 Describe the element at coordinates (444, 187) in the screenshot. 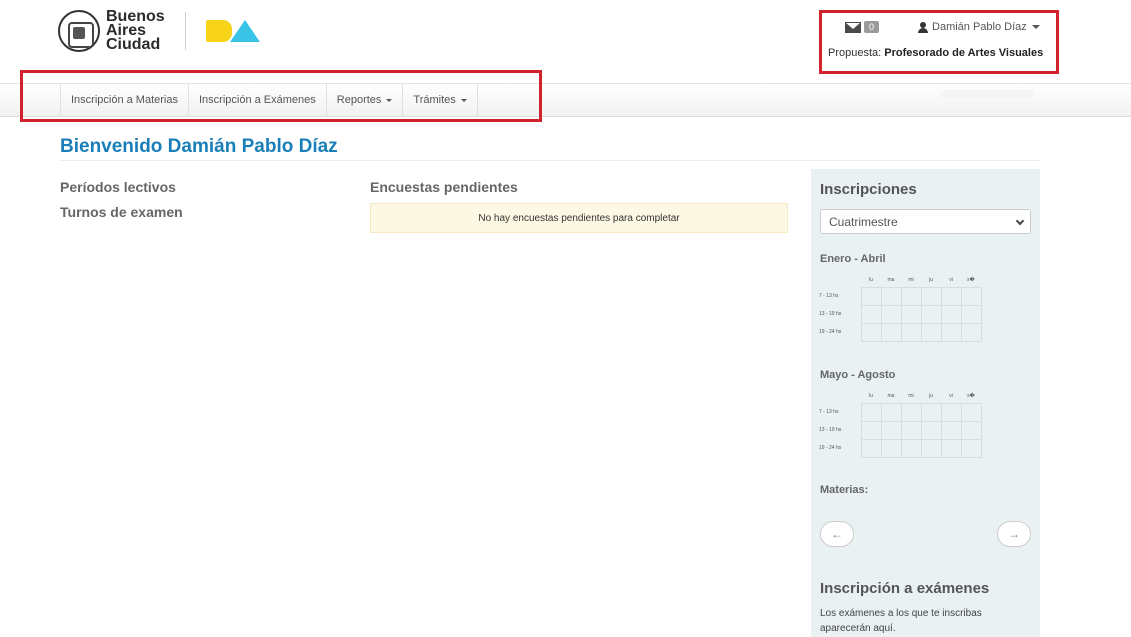

I see `encuestas-title: Encuestas pendientes` at that location.